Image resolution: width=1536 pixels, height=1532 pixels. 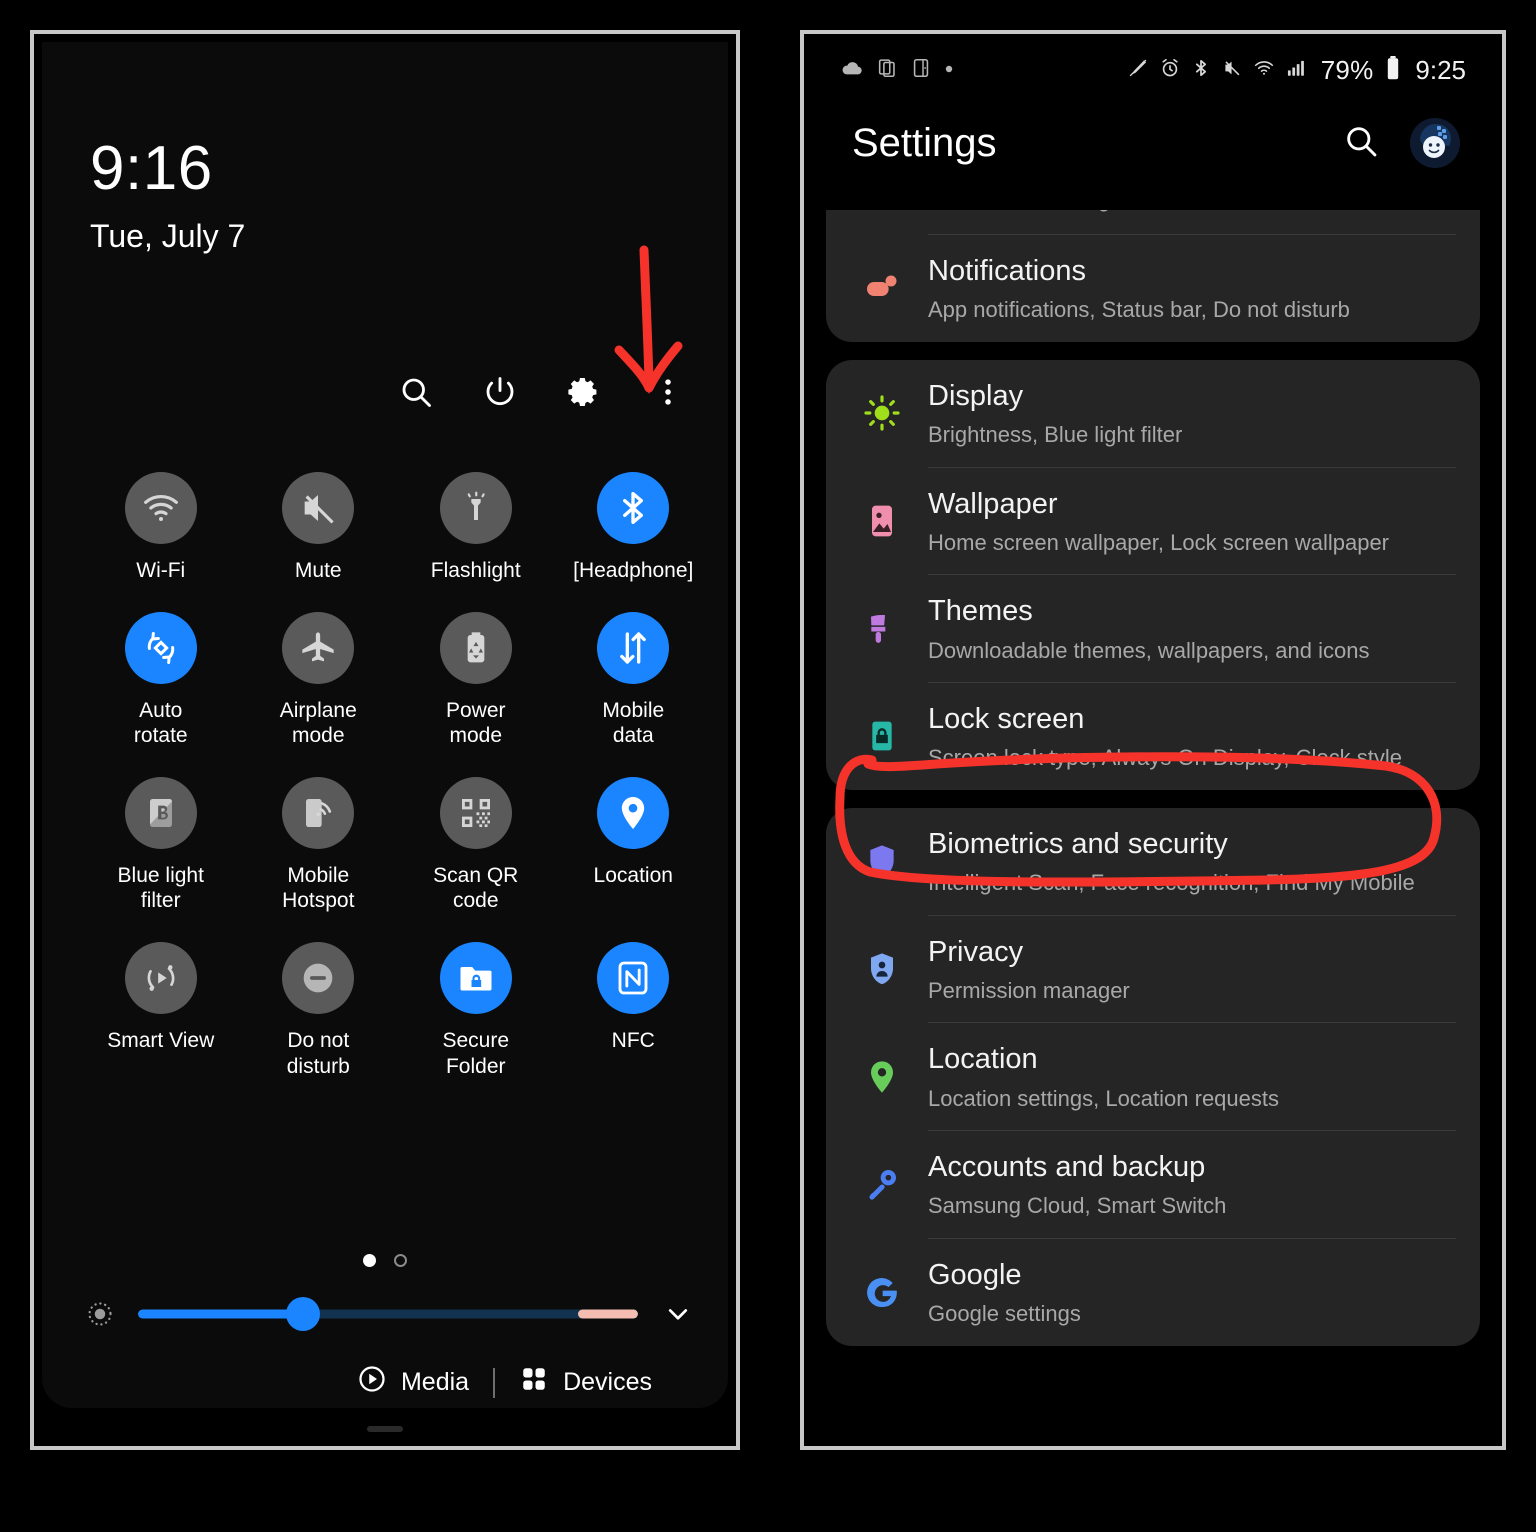 What do you see at coordinates (160, 508) in the screenshot?
I see `wifi-icon` at bounding box center [160, 508].